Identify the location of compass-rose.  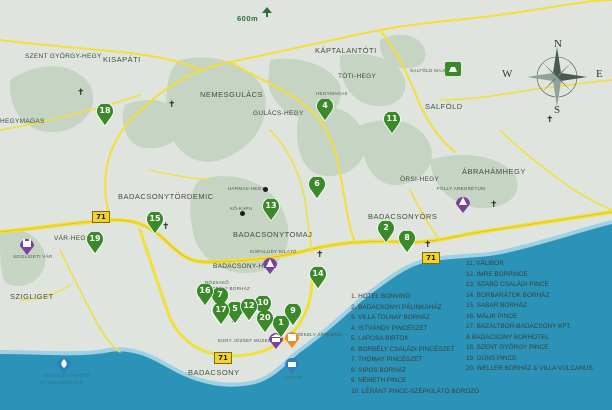
(557, 77).